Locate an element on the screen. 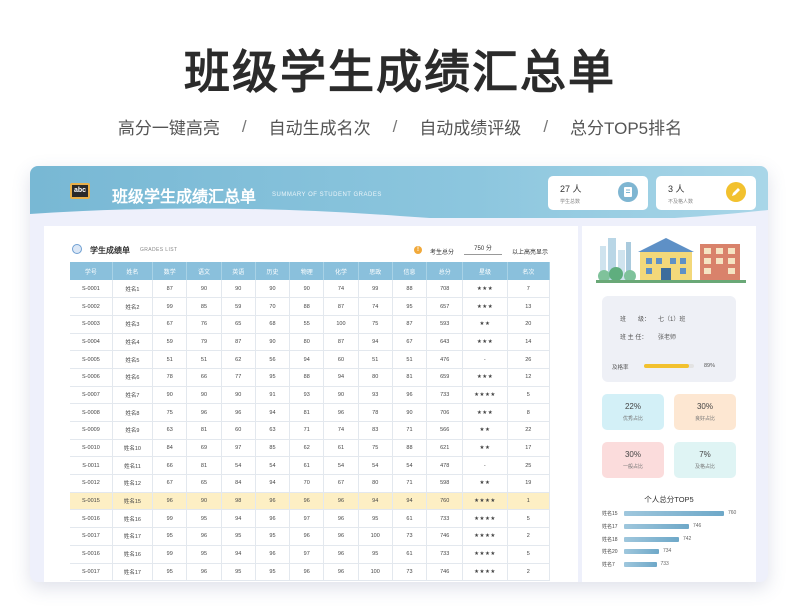 The height and width of the screenshot is (613, 800). table-row: S-0004 姓名4 59 79 87 90 80 87 94 67 643 ★★★ 14 is located at coordinates (310, 342).